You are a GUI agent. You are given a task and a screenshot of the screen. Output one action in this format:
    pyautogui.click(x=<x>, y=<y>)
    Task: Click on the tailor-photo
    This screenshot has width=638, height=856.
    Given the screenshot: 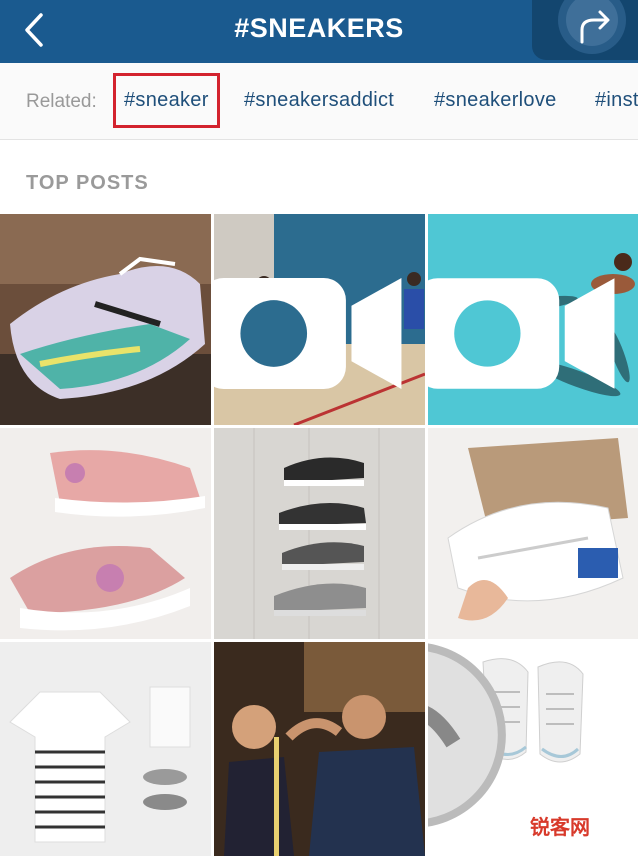 What is the action you would take?
    pyautogui.click(x=319, y=749)
    